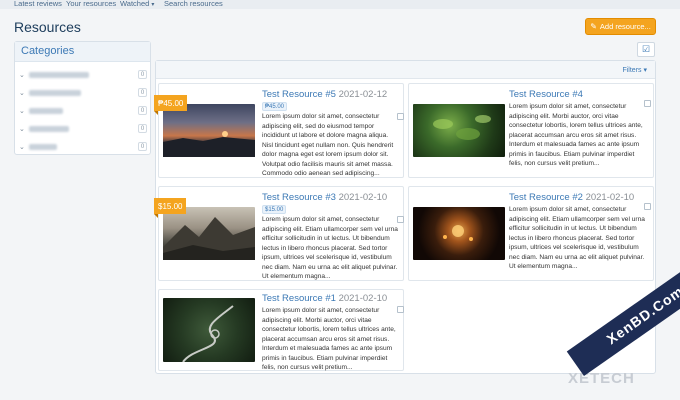 The height and width of the screenshot is (400, 680). Describe the element at coordinates (193, 4) in the screenshot. I see `nav-search-resources: Search resources` at that location.